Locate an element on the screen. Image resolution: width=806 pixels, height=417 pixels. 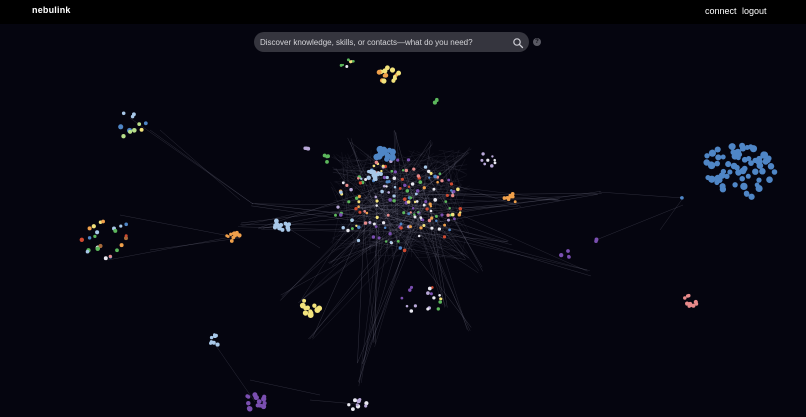
search-button is located at coordinates (518, 42).